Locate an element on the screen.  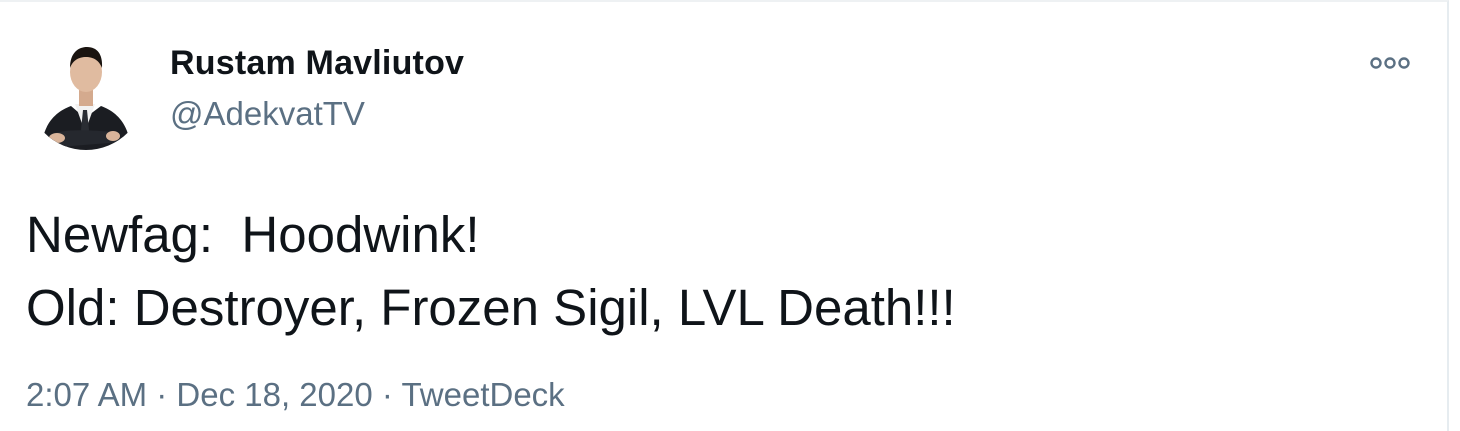
avatar is located at coordinates (86, 91).